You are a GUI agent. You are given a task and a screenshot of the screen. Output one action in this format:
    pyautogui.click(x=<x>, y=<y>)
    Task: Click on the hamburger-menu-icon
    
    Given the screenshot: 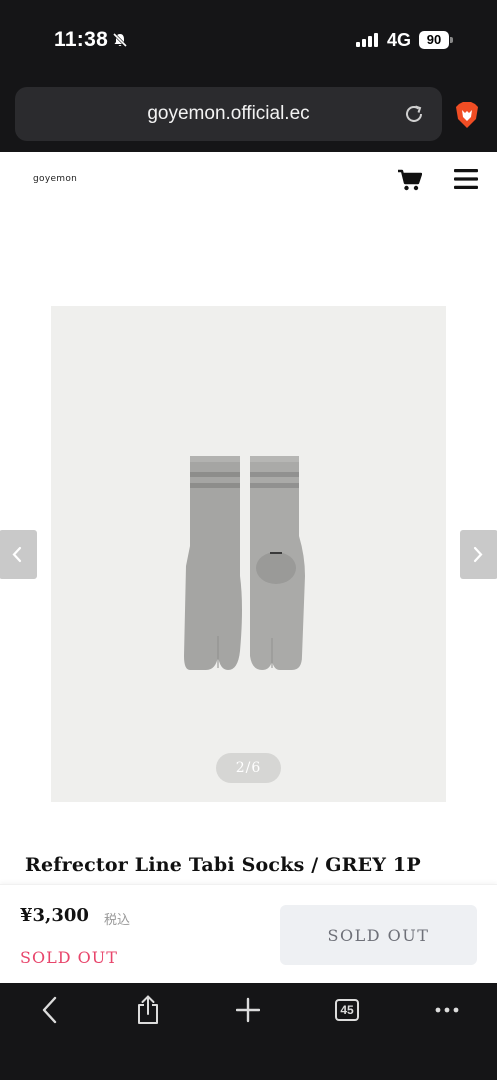 What is the action you would take?
    pyautogui.click(x=466, y=179)
    